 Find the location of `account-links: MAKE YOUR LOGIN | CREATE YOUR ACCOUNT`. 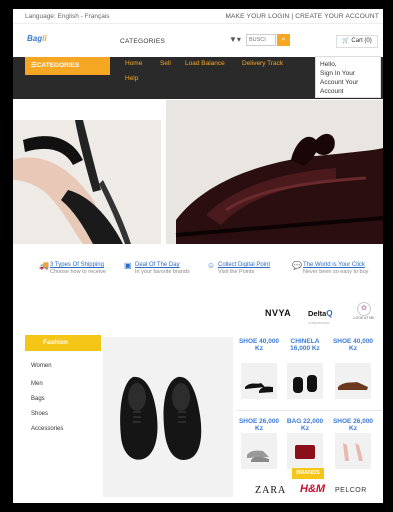

account-links: MAKE YOUR LOGIN | CREATE YOUR ACCOUNT is located at coordinates (302, 16).